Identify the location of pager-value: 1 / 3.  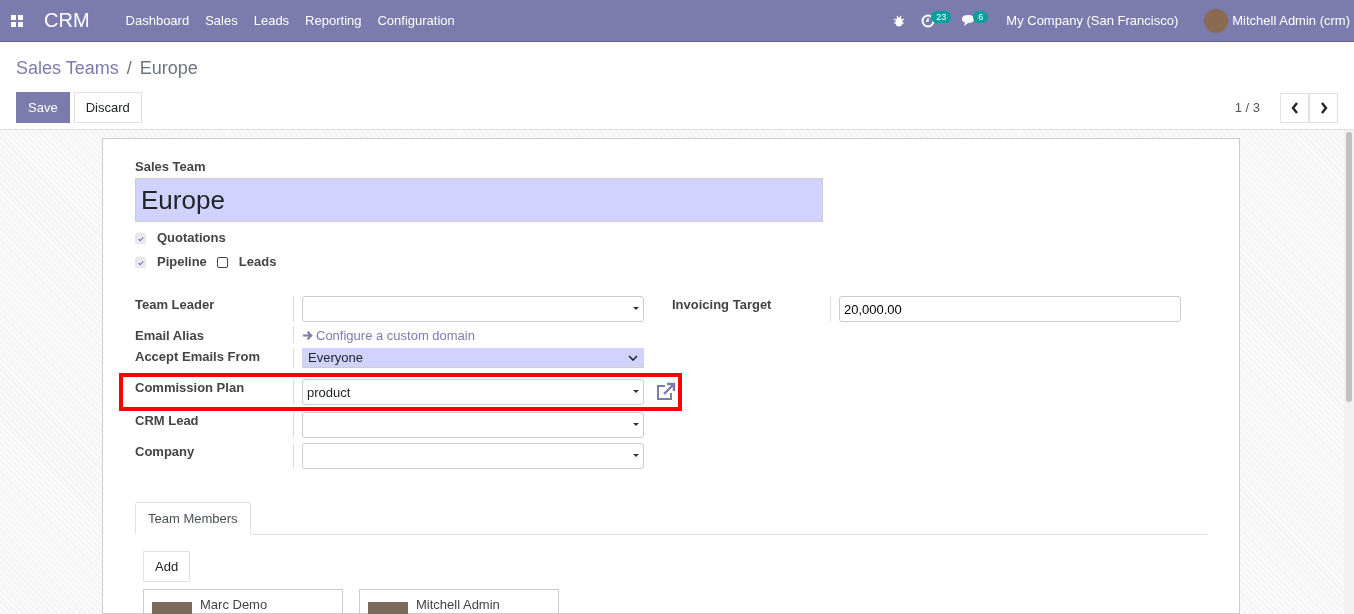
(1247, 107).